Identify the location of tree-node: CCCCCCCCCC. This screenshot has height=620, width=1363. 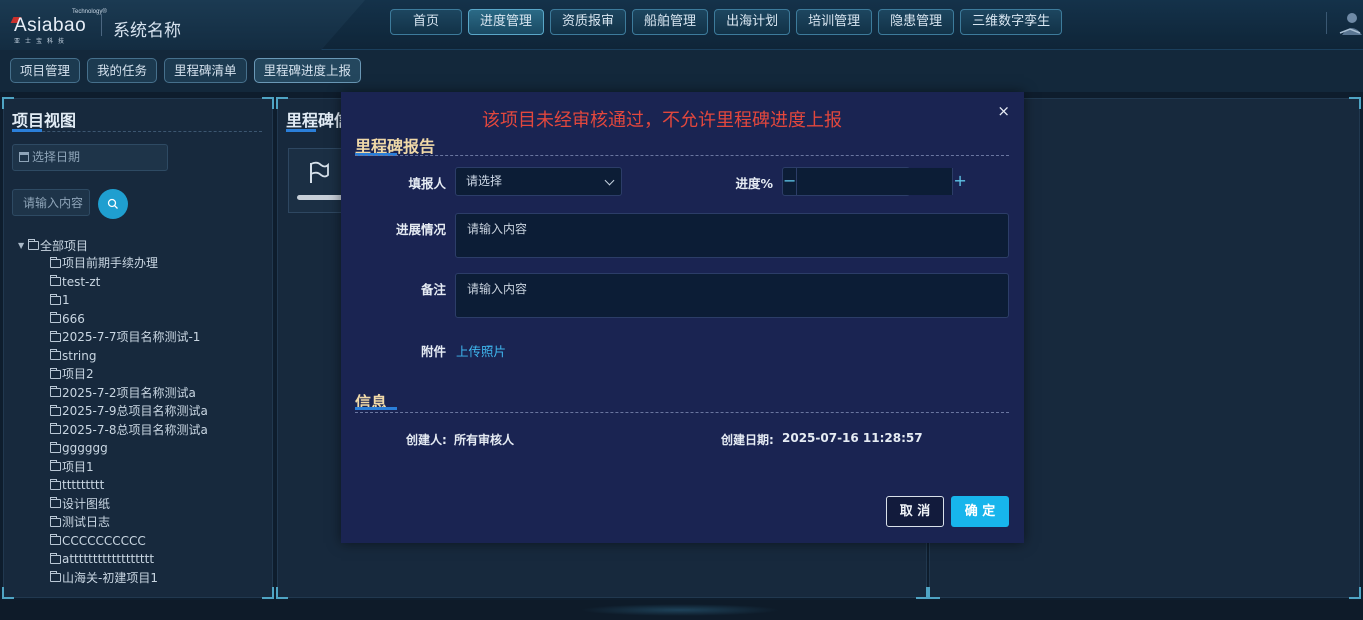
(129, 541).